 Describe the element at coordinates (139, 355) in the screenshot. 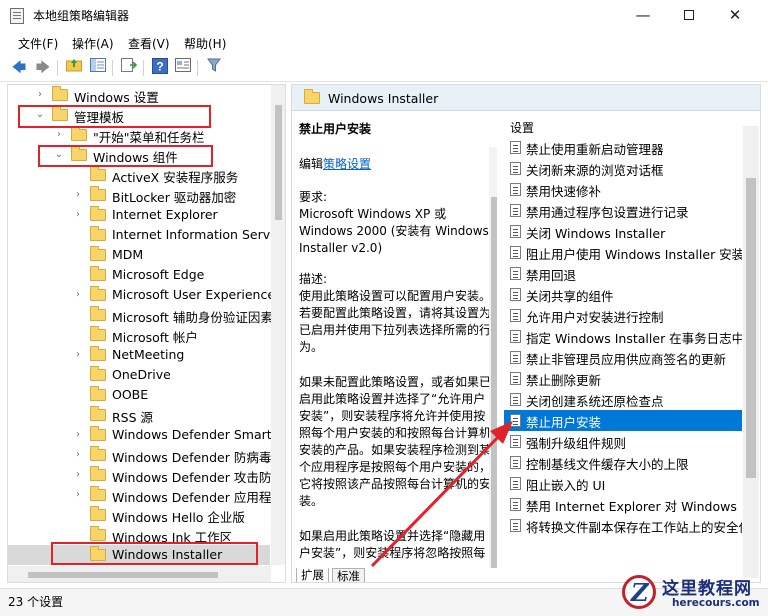

I see `tree-item-netmeeting: › NetMeeting` at that location.